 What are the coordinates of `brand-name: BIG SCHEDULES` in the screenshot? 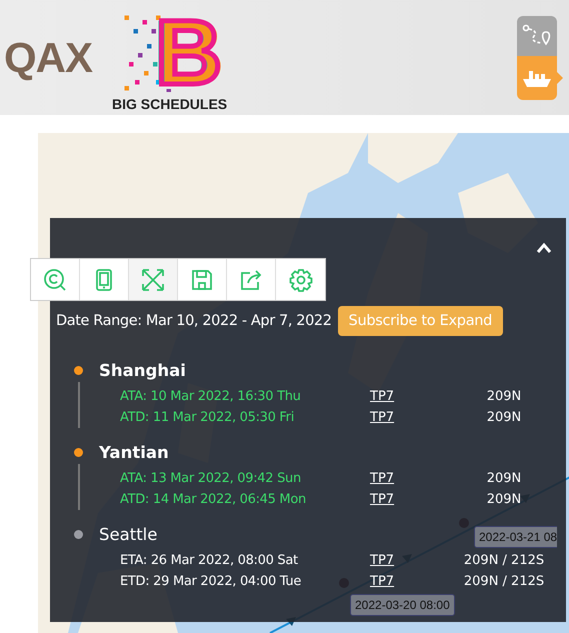 It's located at (170, 104).